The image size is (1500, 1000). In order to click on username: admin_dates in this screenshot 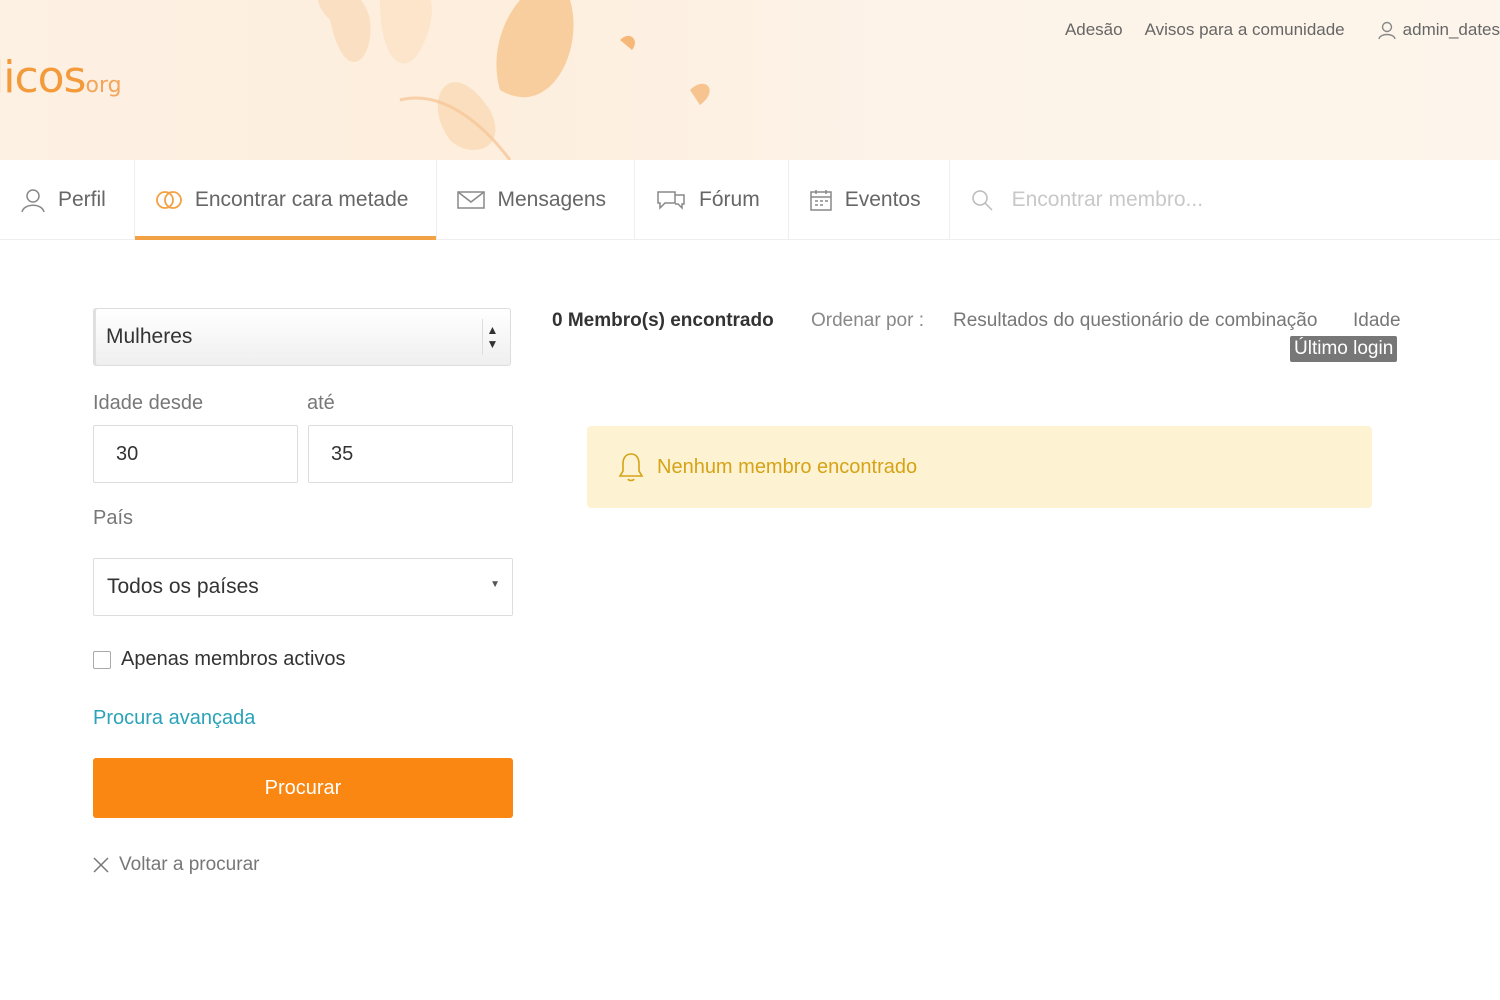, I will do `click(1451, 29)`.